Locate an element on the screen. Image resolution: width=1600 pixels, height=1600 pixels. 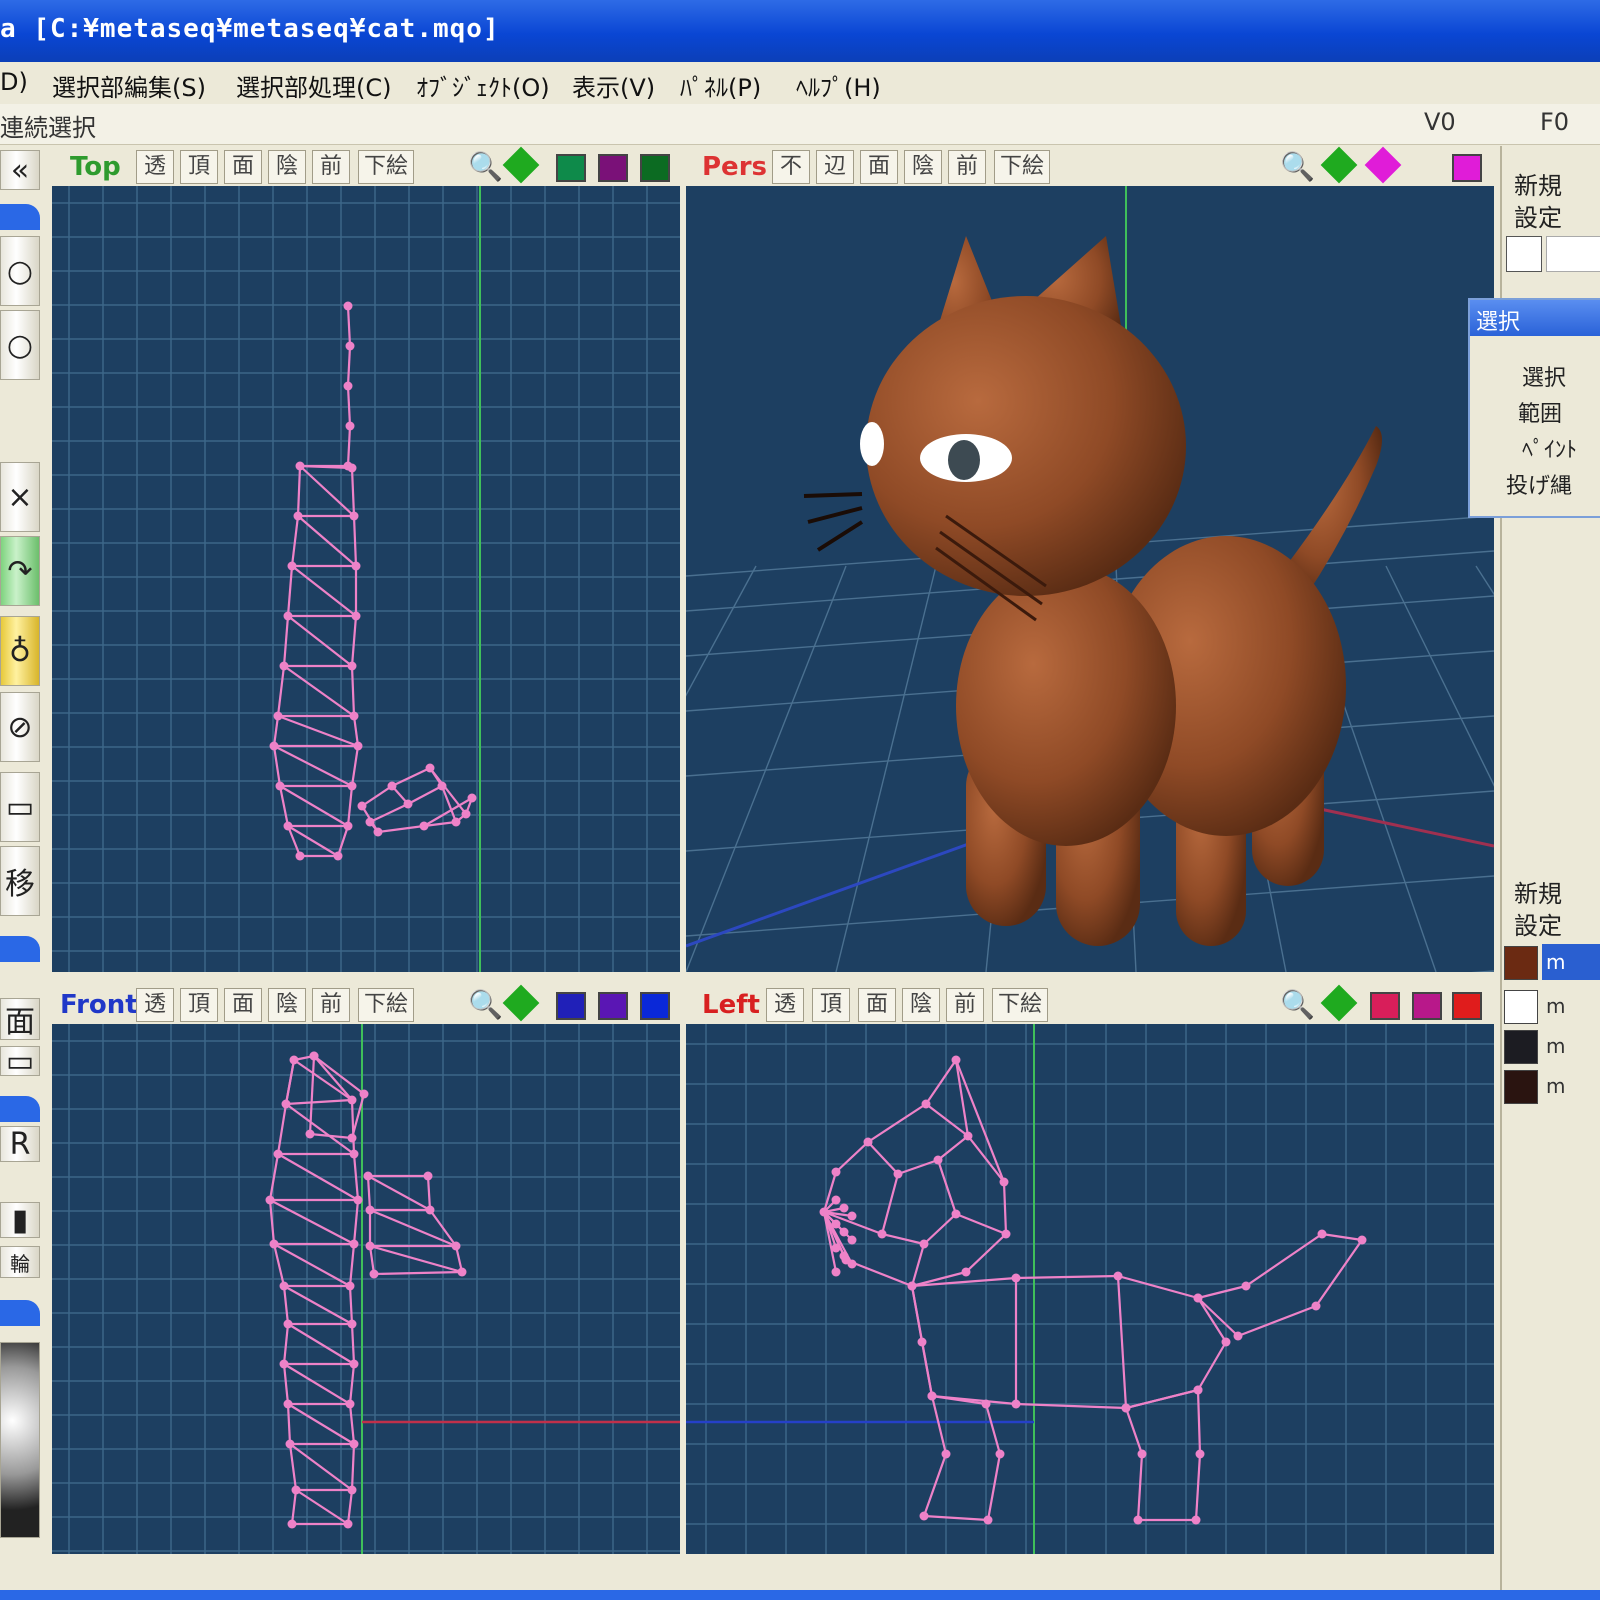
front-btn-vertex: 頂 is located at coordinates (199, 1005).